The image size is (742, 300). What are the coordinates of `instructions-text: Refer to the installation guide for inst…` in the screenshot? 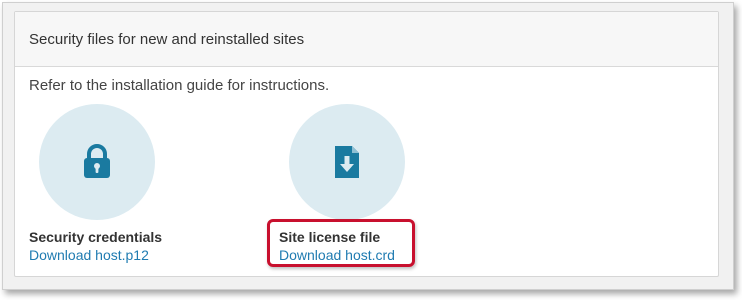 It's located at (179, 85).